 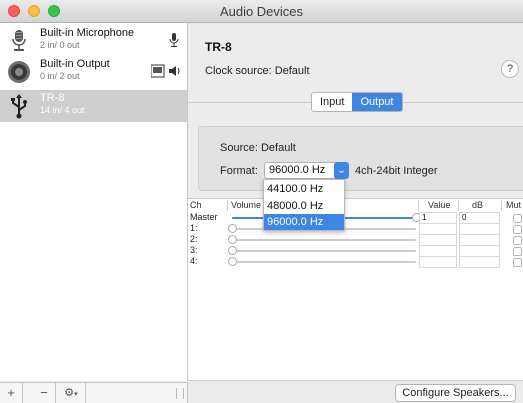 What do you see at coordinates (44, 393) in the screenshot?
I see `remove-device-button: −` at bounding box center [44, 393].